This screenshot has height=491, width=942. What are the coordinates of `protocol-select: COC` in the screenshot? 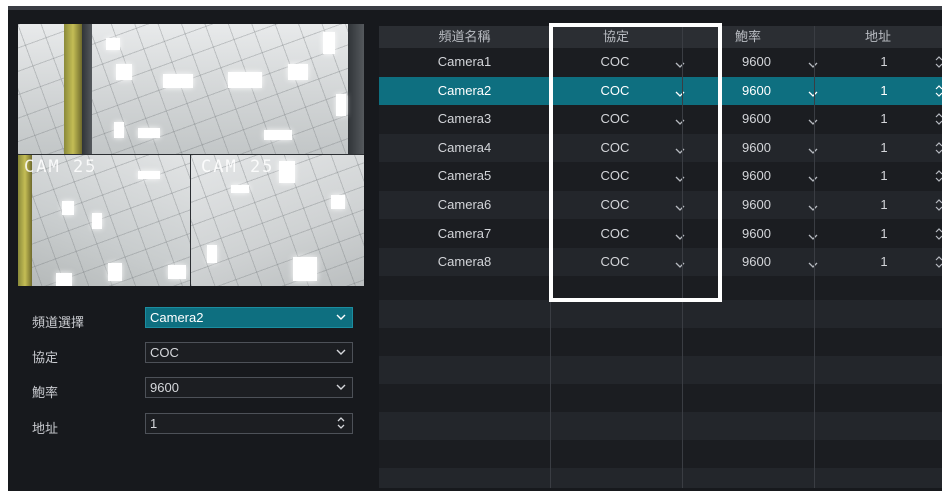 It's located at (249, 352).